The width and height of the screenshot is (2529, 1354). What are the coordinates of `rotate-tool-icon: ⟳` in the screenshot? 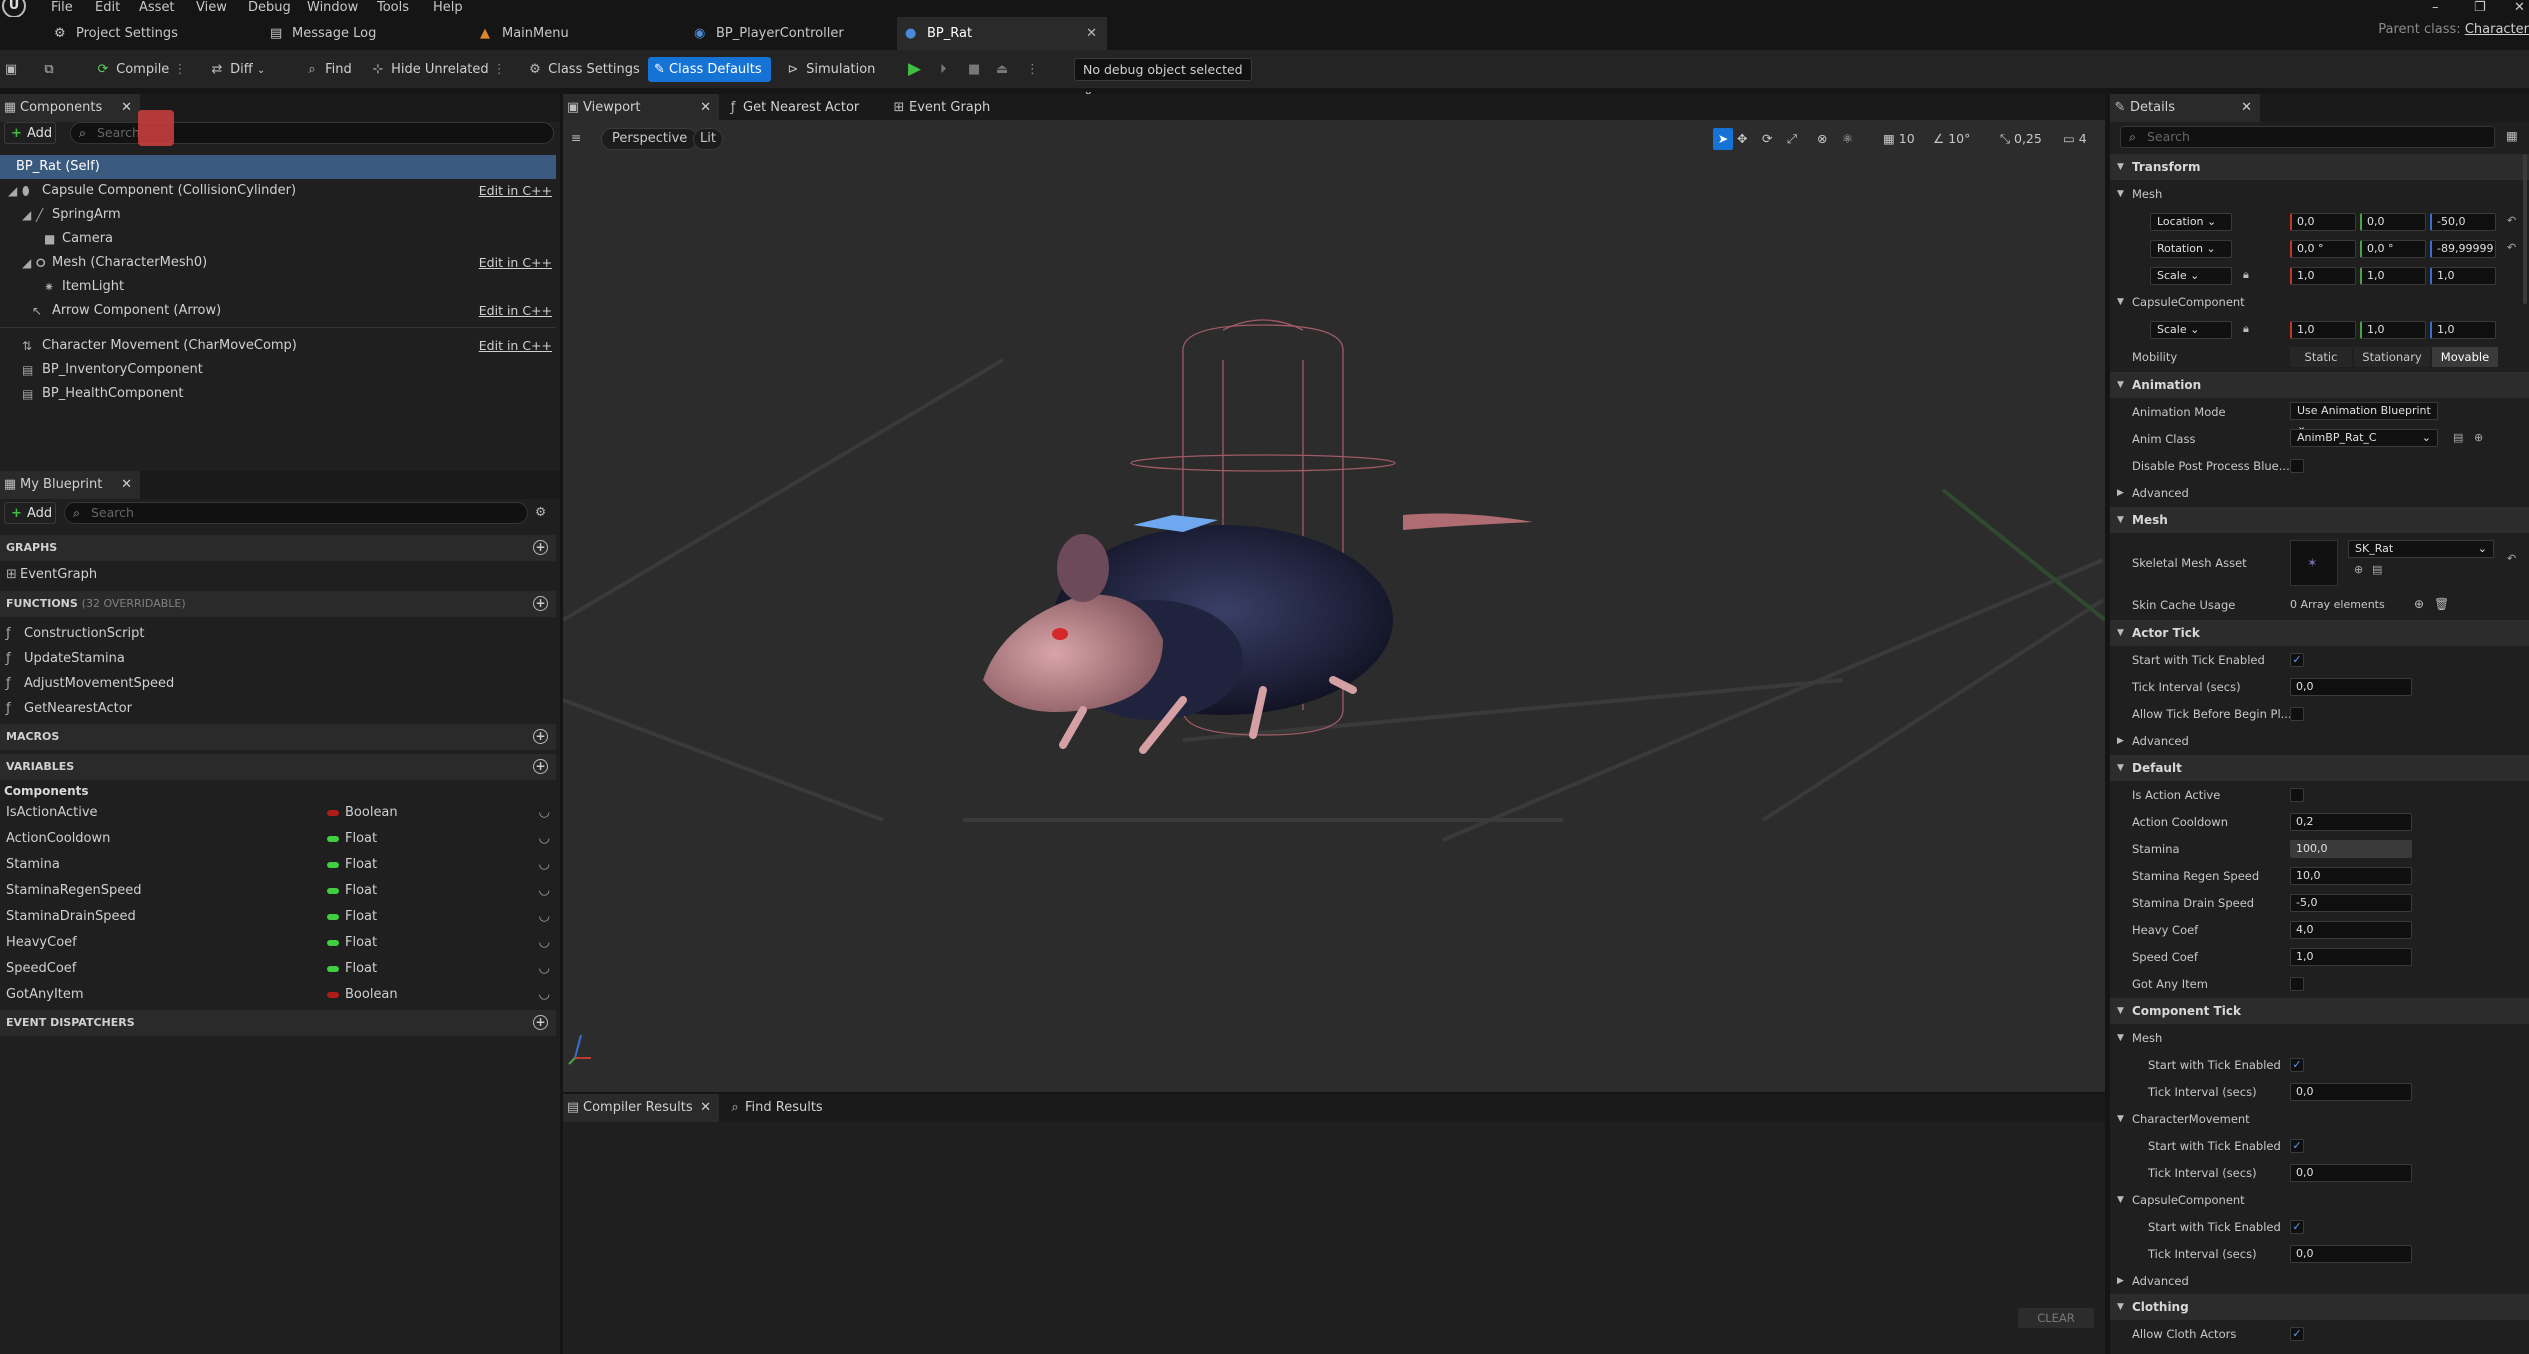 It's located at (1767, 139).